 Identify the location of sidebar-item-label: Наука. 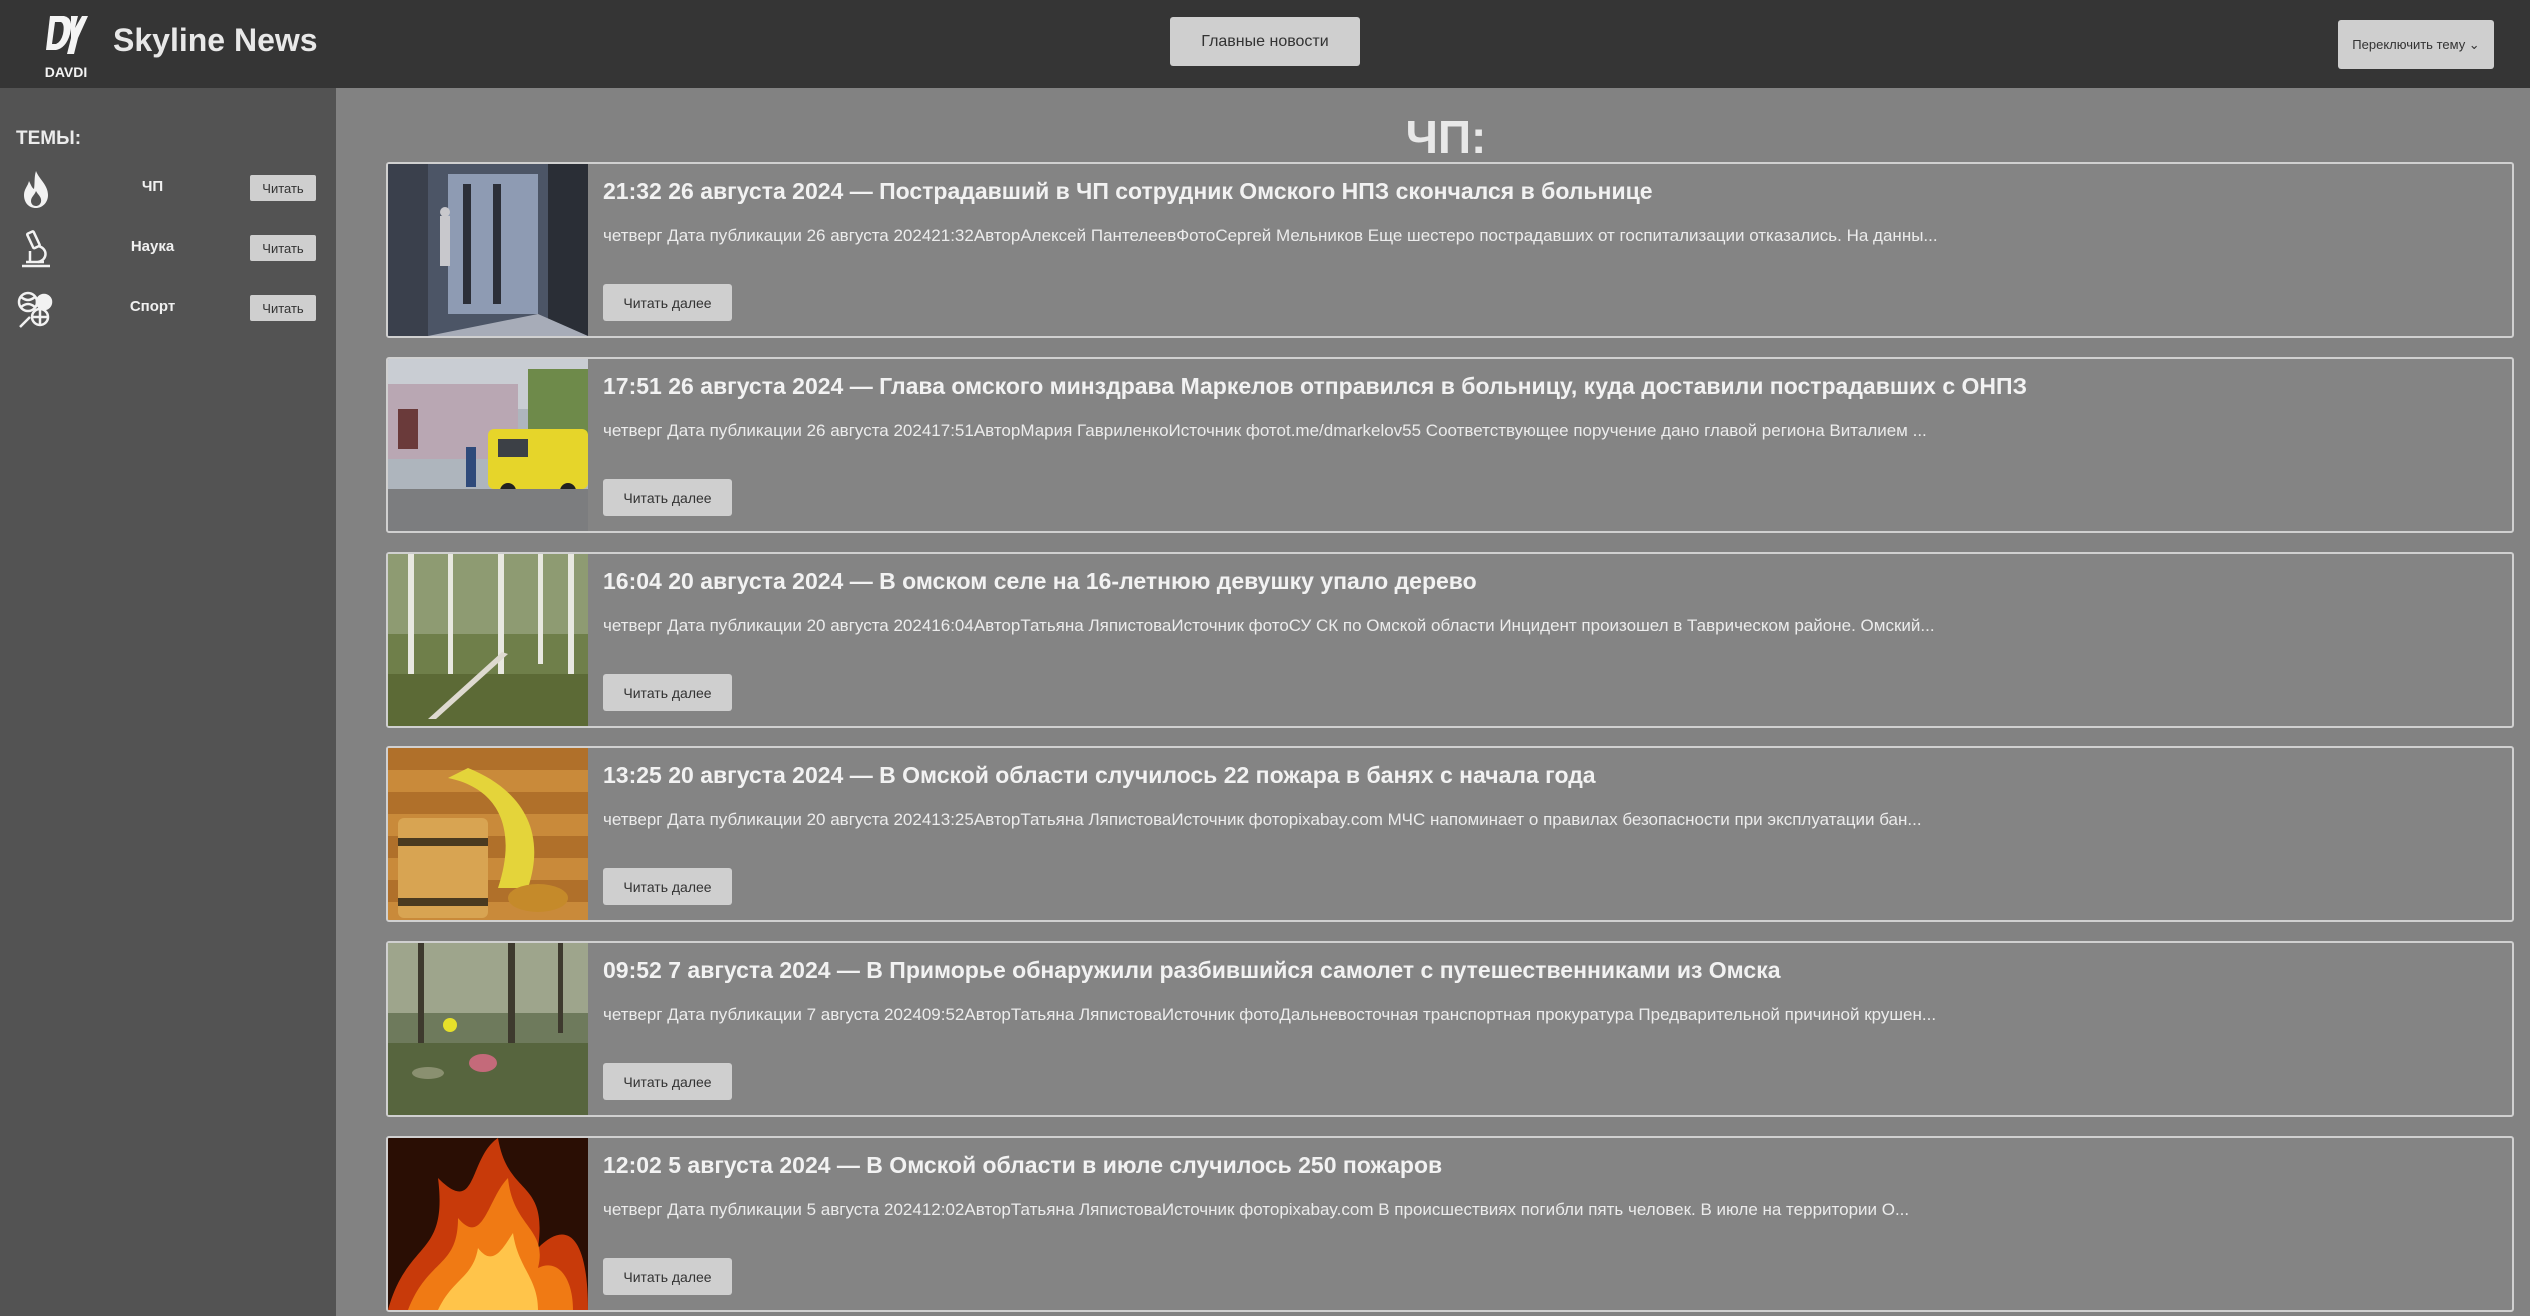
(152, 246).